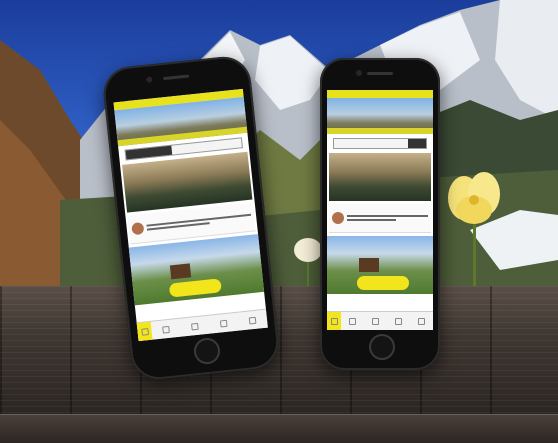  I want to click on hero-band, so click(380, 131).